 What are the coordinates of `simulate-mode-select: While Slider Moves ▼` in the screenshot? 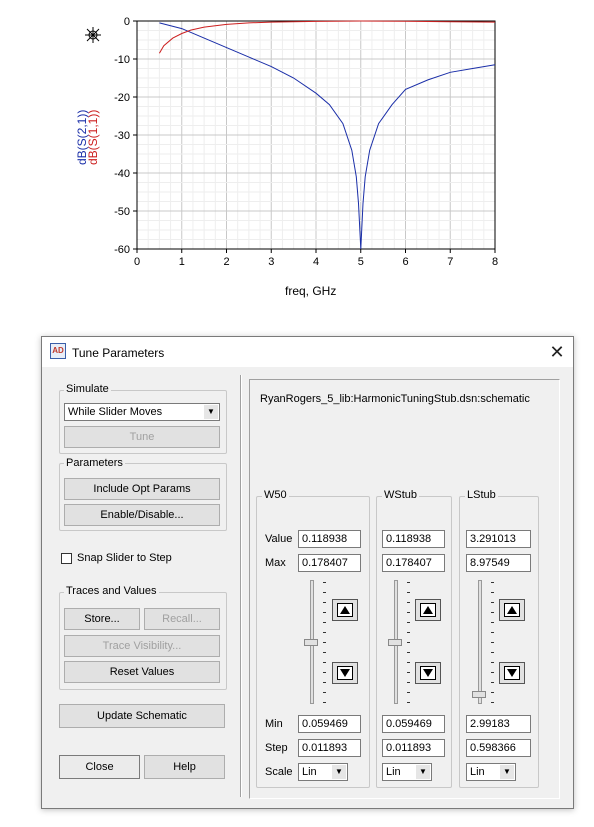 It's located at (142, 412).